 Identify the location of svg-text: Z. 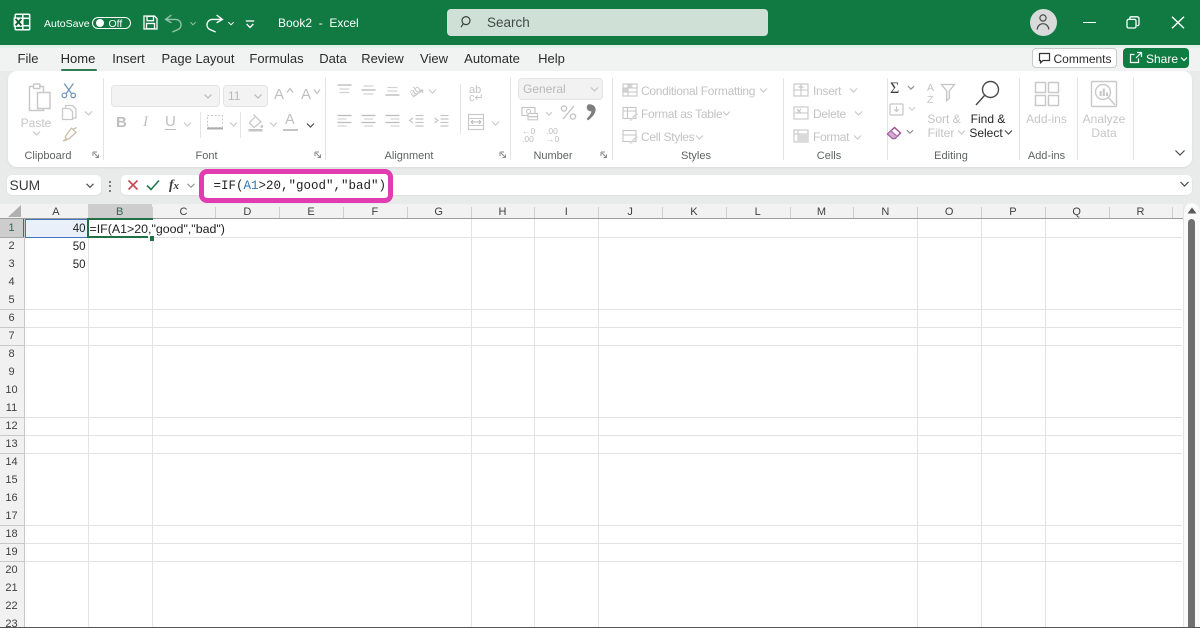
(930, 100).